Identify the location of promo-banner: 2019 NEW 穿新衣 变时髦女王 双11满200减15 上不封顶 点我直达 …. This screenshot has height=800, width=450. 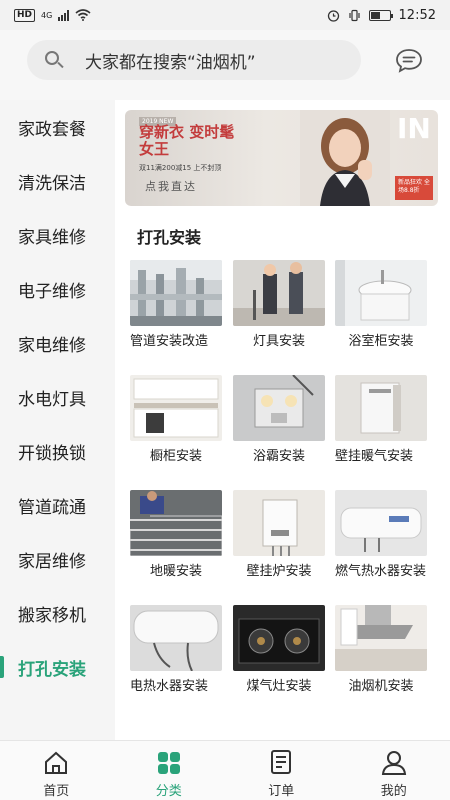
(281, 158).